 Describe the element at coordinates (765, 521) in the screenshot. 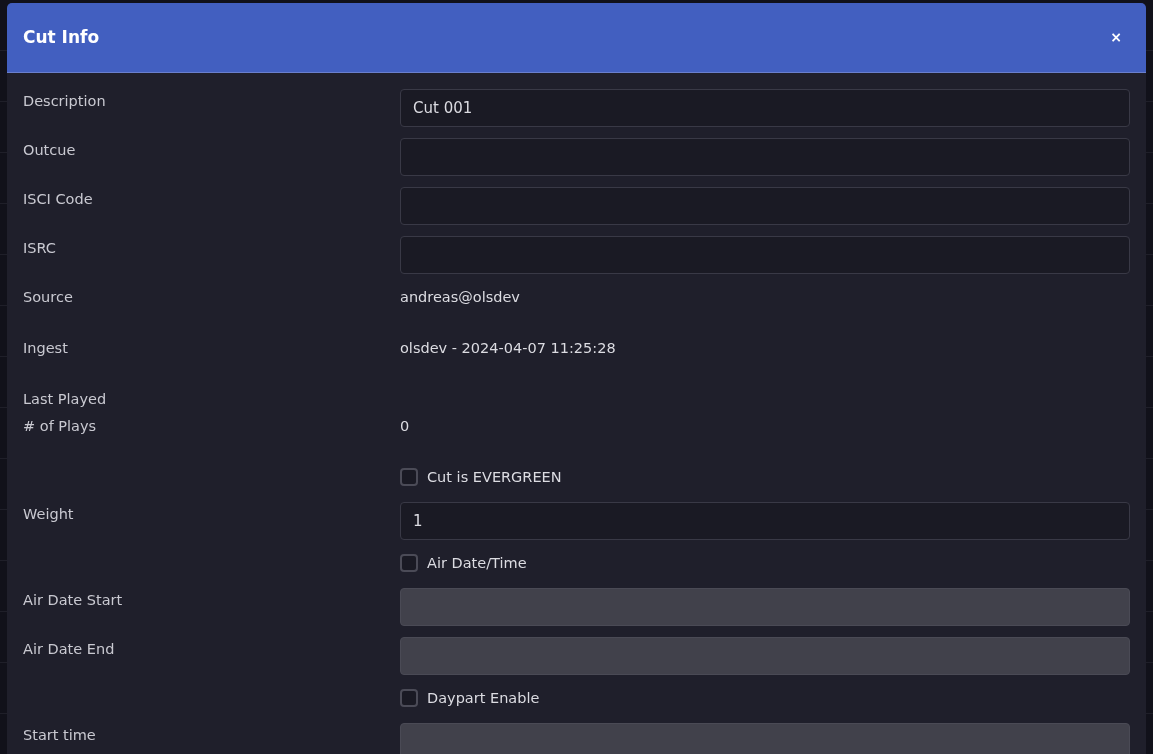

I see `input-field: 1` at that location.